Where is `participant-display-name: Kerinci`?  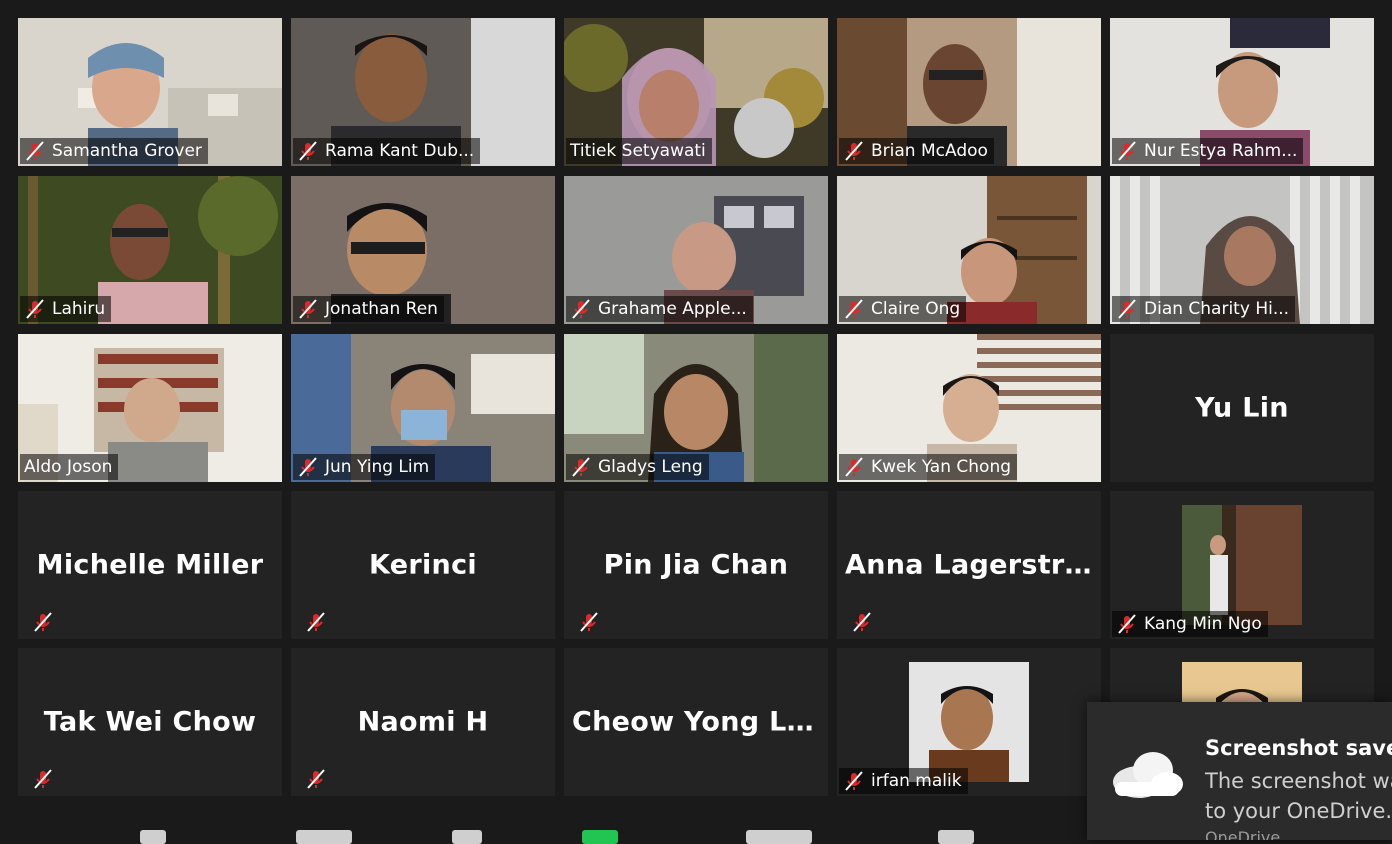
participant-display-name: Kerinci is located at coordinates (423, 565).